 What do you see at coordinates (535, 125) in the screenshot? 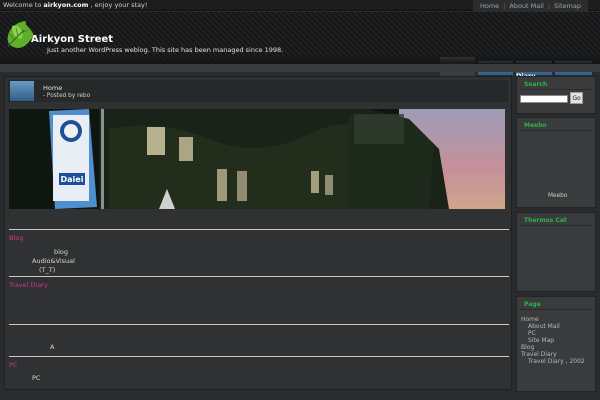
I see `widget-title-meebo: Meebo` at bounding box center [535, 125].